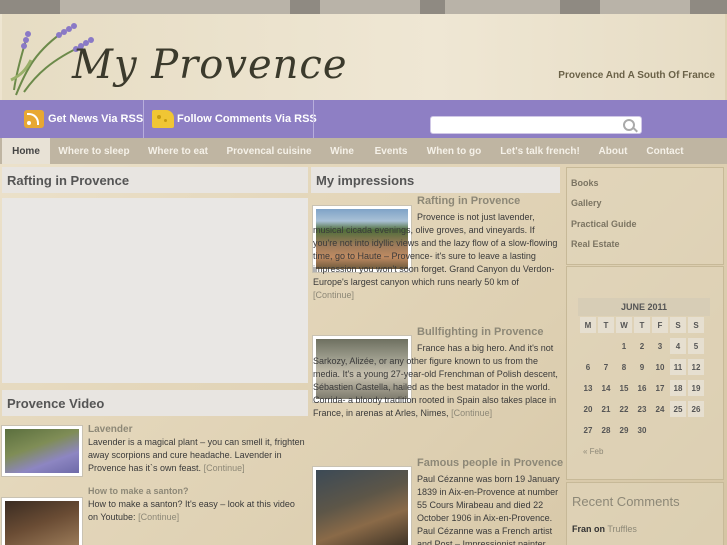  Describe the element at coordinates (480, 332) in the screenshot. I see `post-title-bullfighting: Bullfighting in Provence` at that location.